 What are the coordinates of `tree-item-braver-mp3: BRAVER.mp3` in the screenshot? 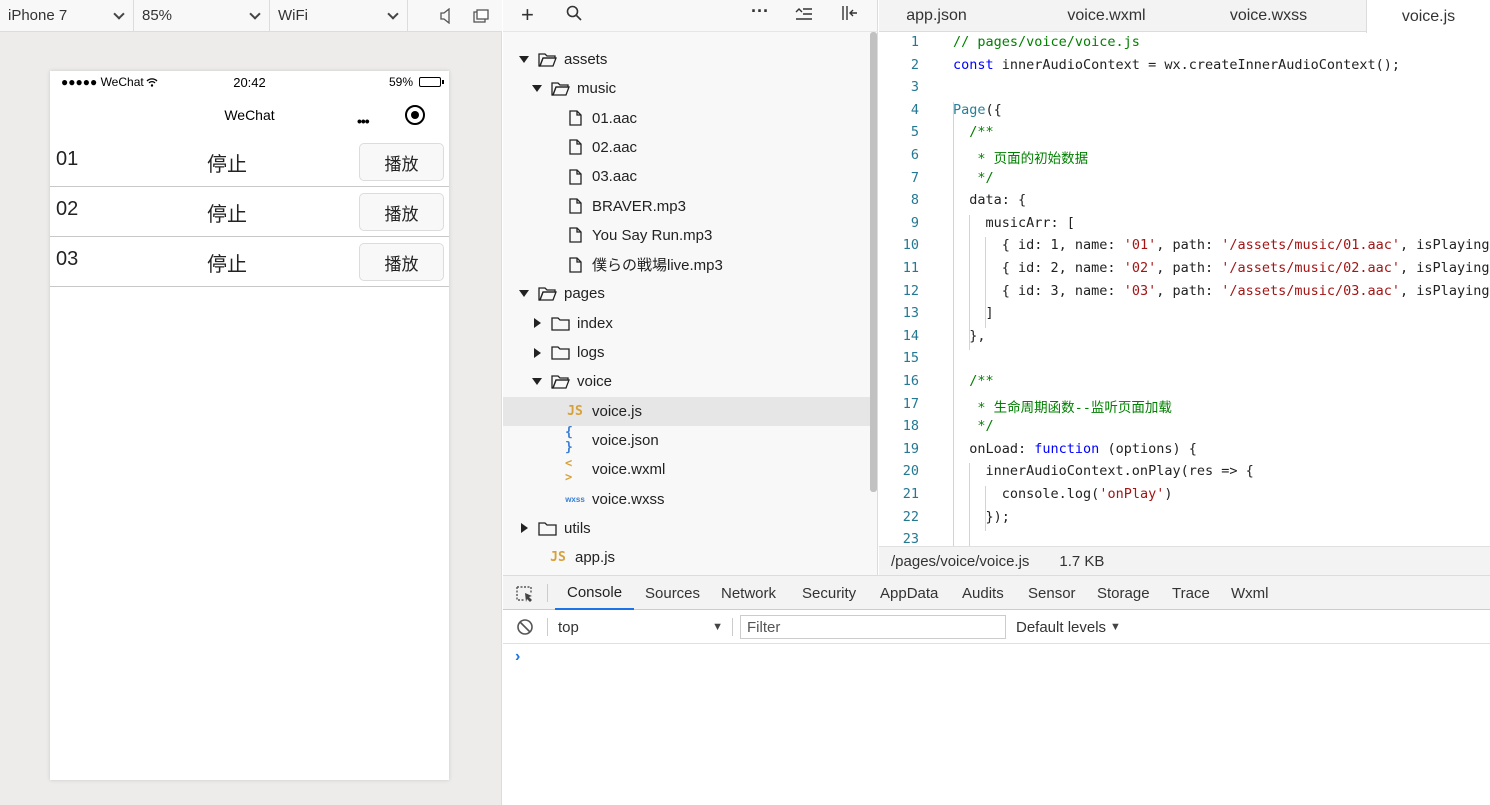 It's located at (687, 206).